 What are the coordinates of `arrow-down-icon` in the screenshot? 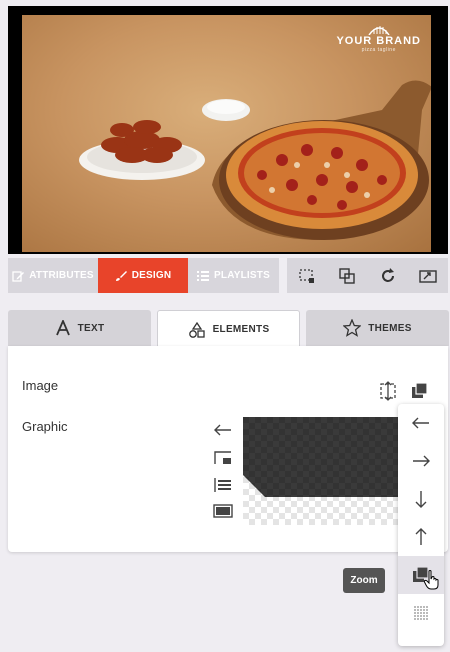 It's located at (421, 499).